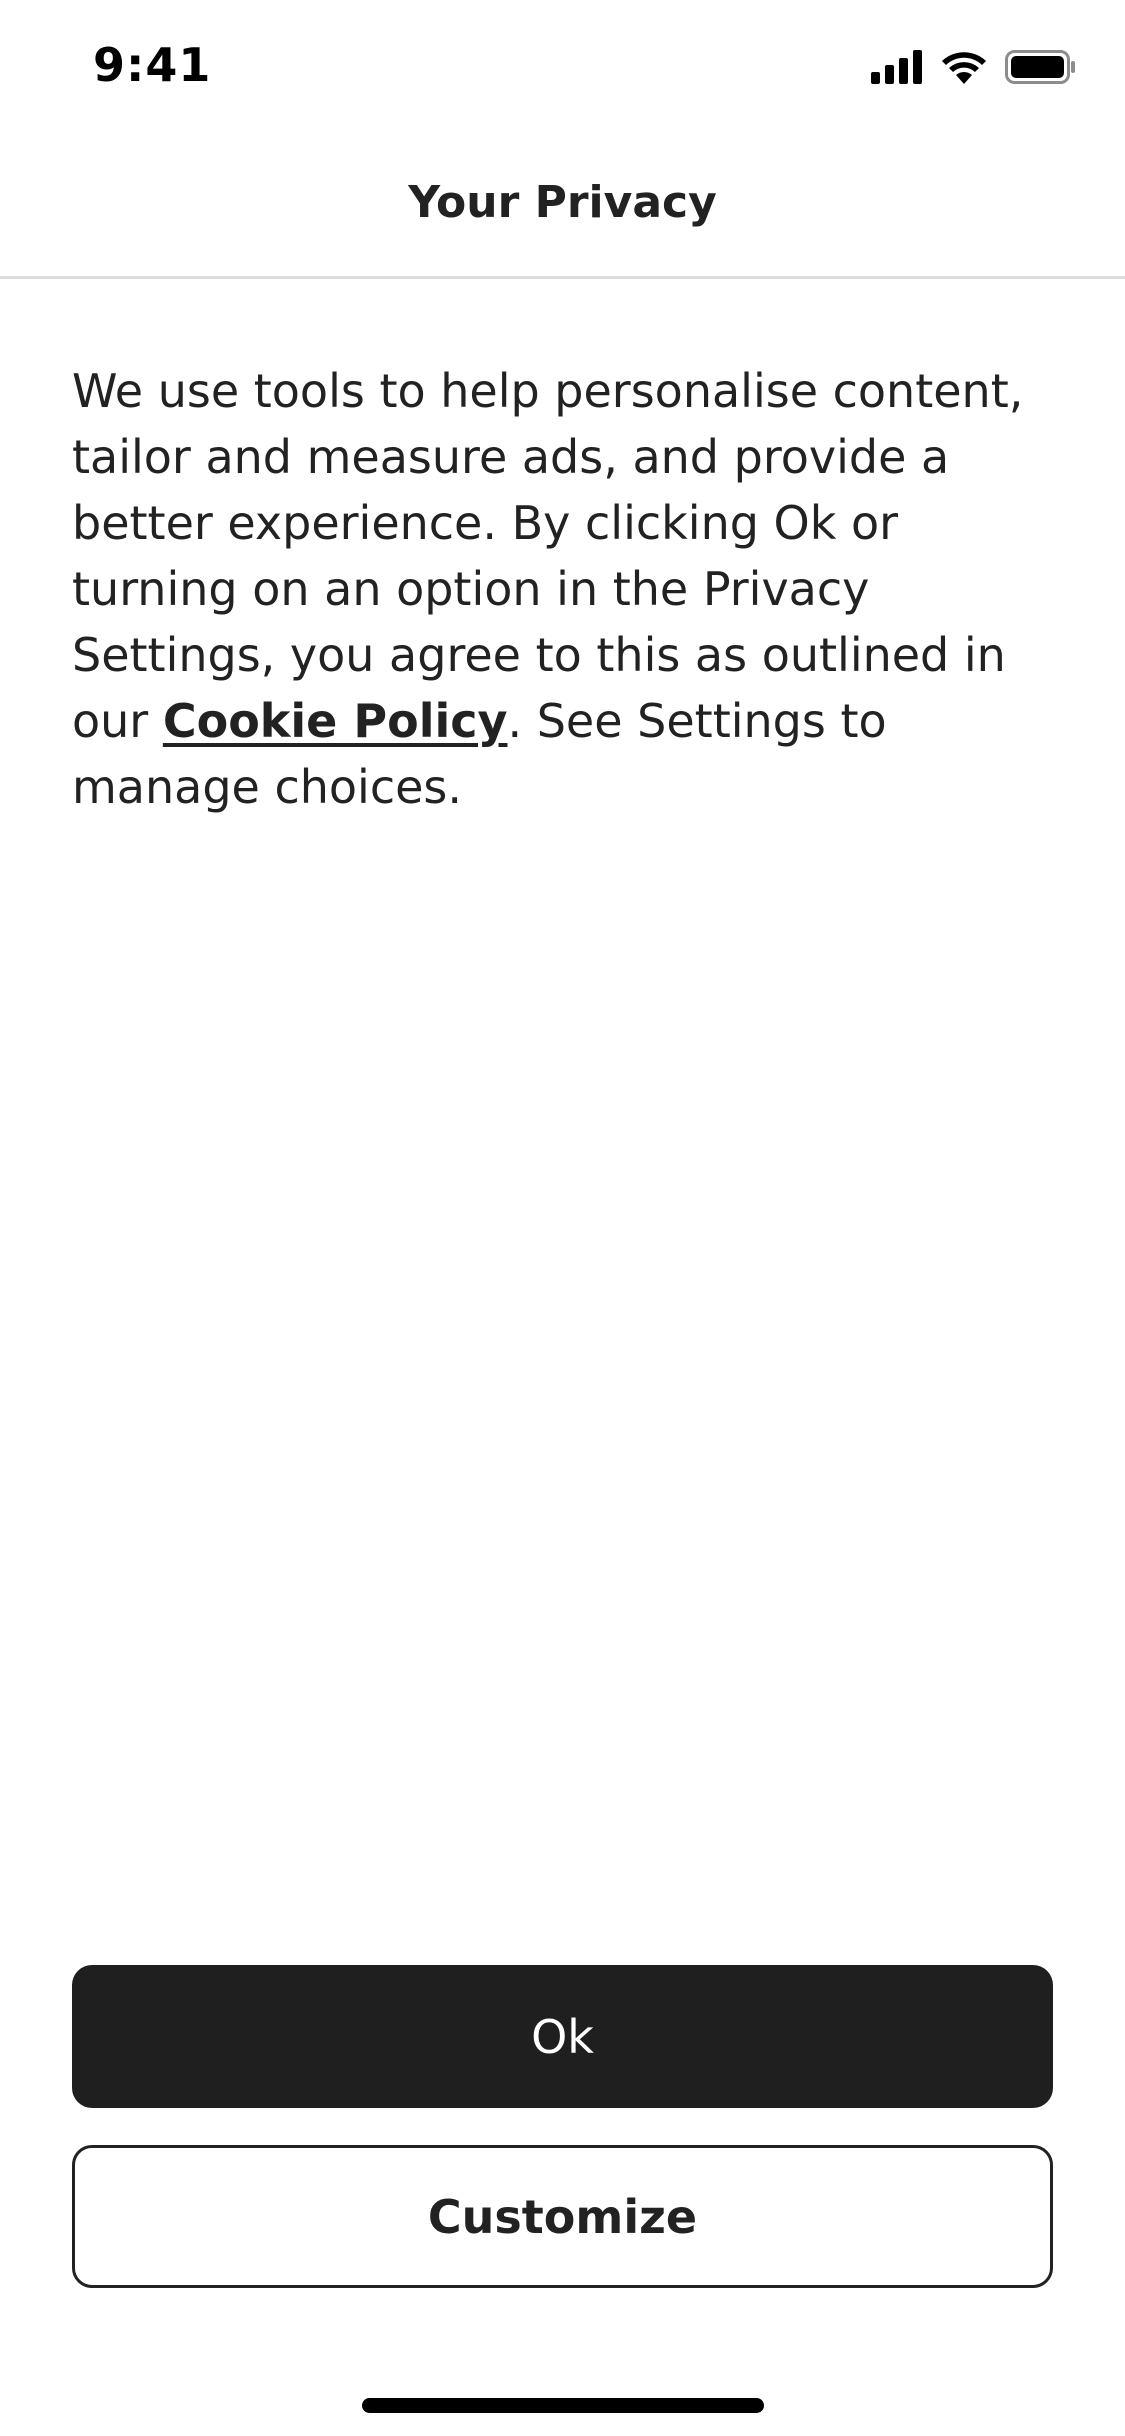 This screenshot has width=1125, height=2436. Describe the element at coordinates (563, 2405) in the screenshot. I see `home-indicator` at that location.